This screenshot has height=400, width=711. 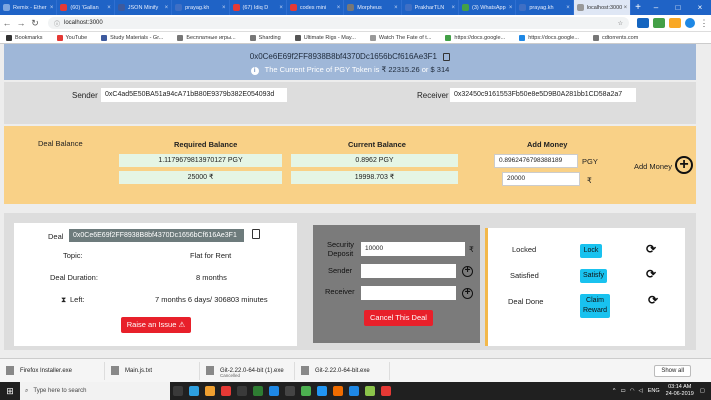 I want to click on back-icon: ←, so click(x=7, y=23).